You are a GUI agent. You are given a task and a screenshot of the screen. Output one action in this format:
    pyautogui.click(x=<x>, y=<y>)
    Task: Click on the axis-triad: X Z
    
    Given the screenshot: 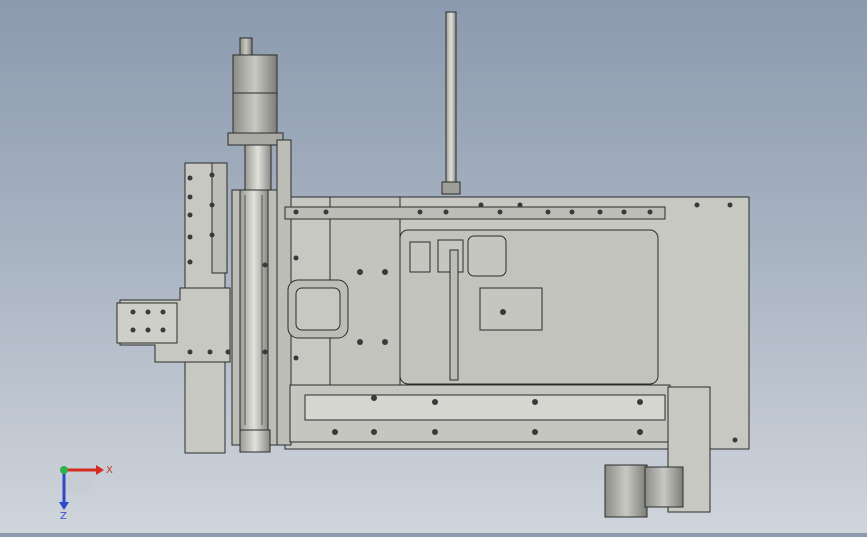 What is the action you would take?
    pyautogui.click(x=84, y=486)
    